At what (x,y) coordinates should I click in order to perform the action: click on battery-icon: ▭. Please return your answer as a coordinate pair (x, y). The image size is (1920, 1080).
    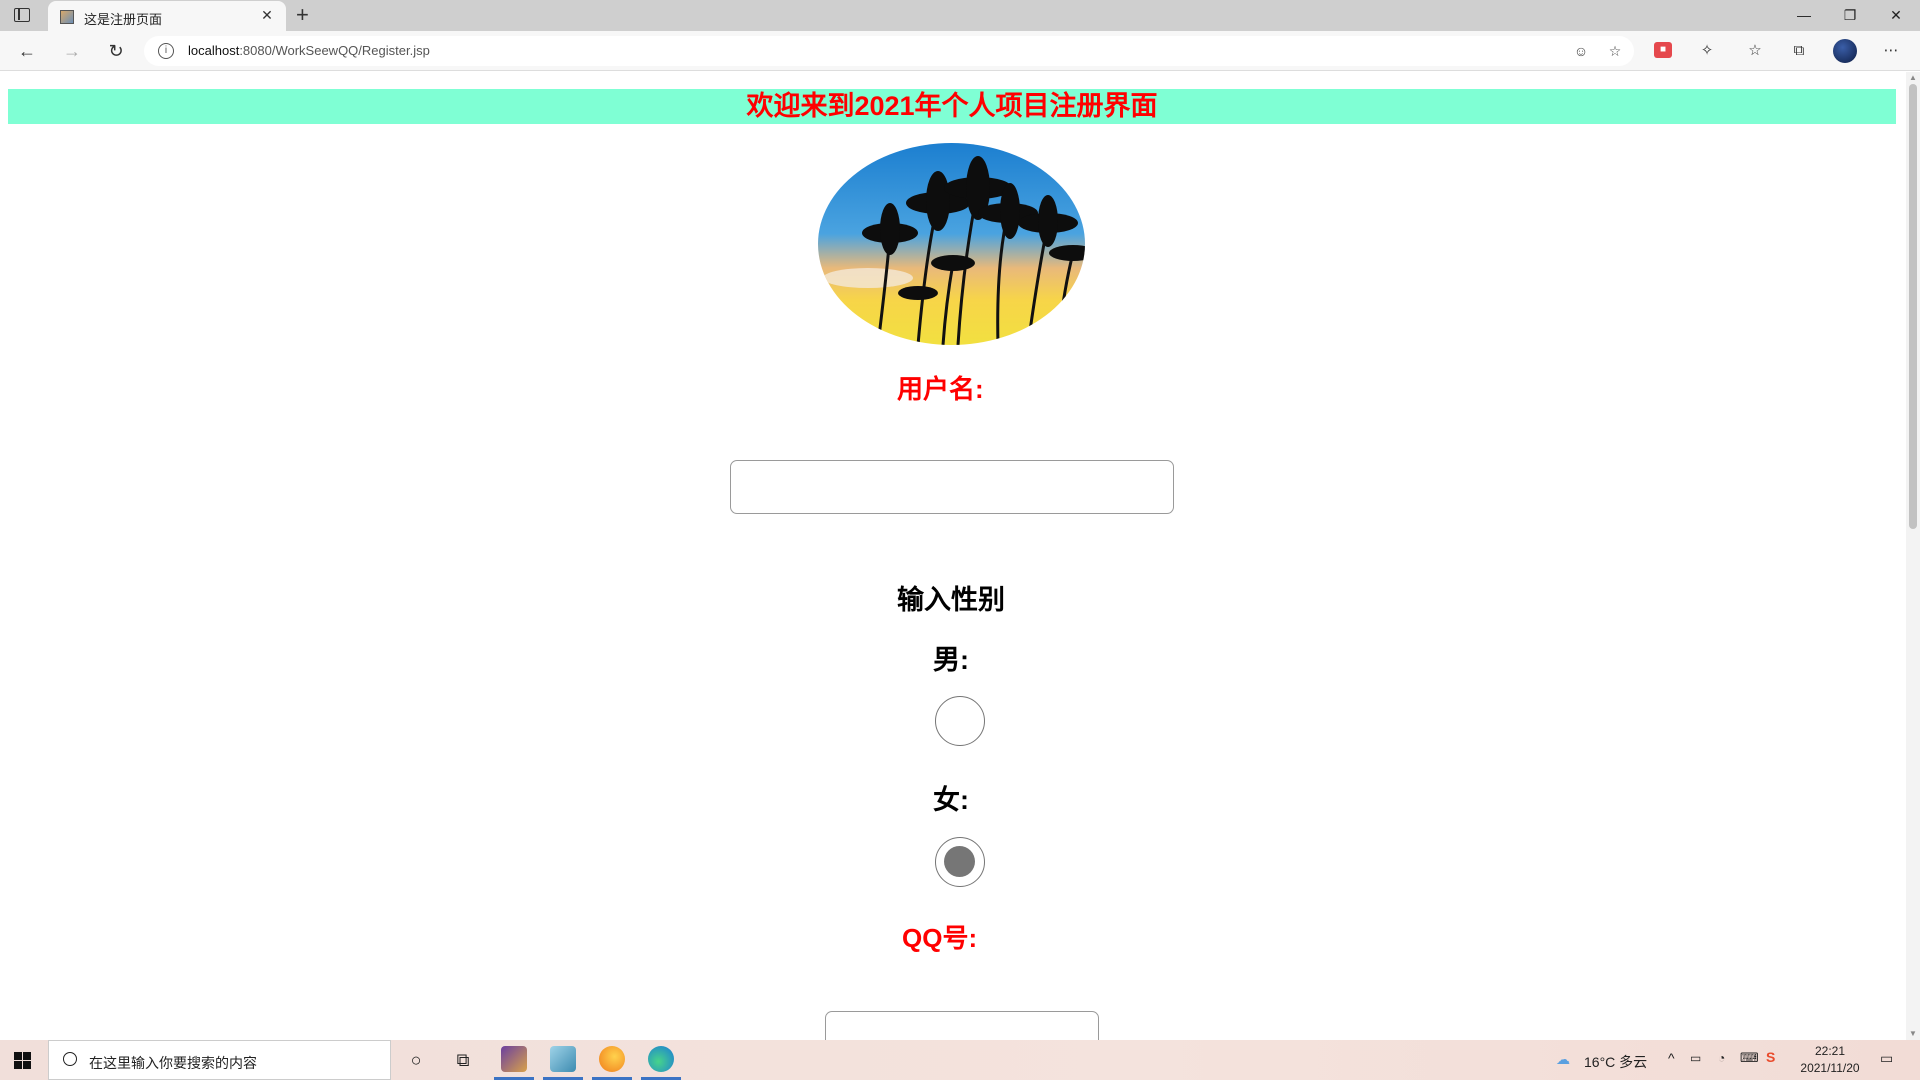
    Looking at the image, I should click on (1695, 1058).